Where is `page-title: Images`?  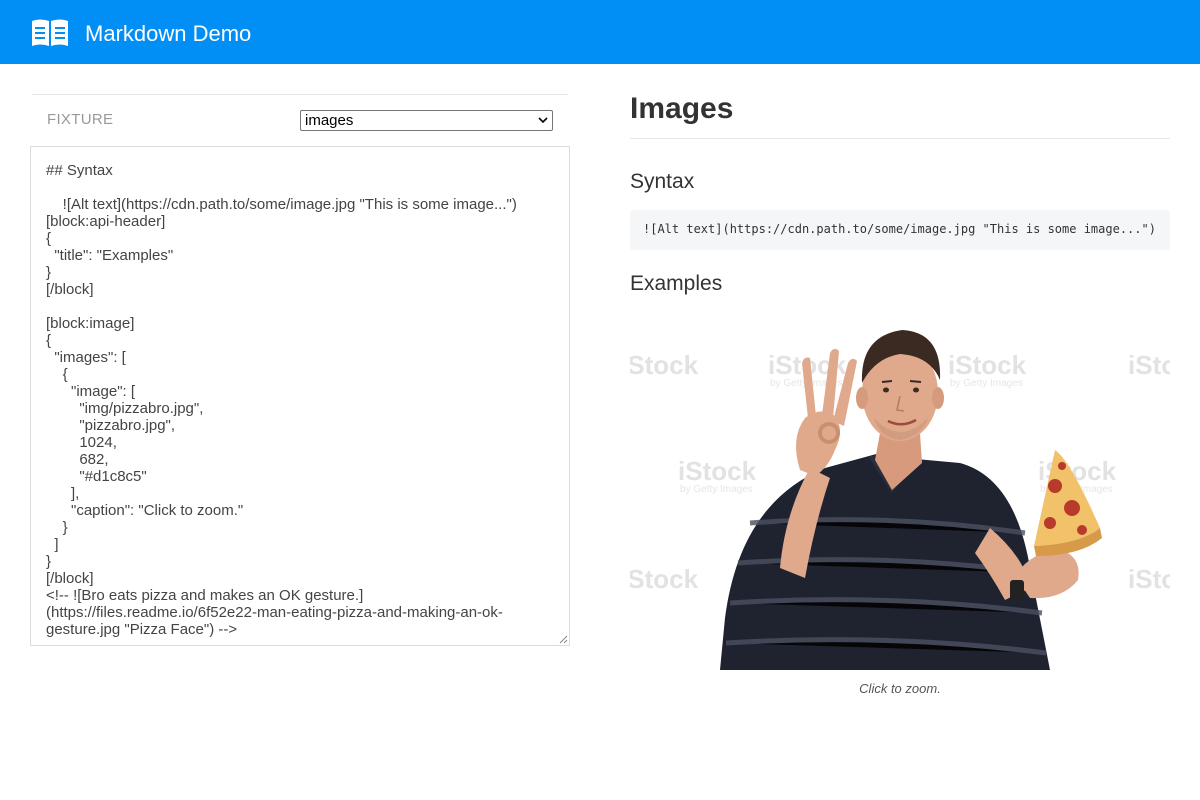
page-title: Images is located at coordinates (900, 114).